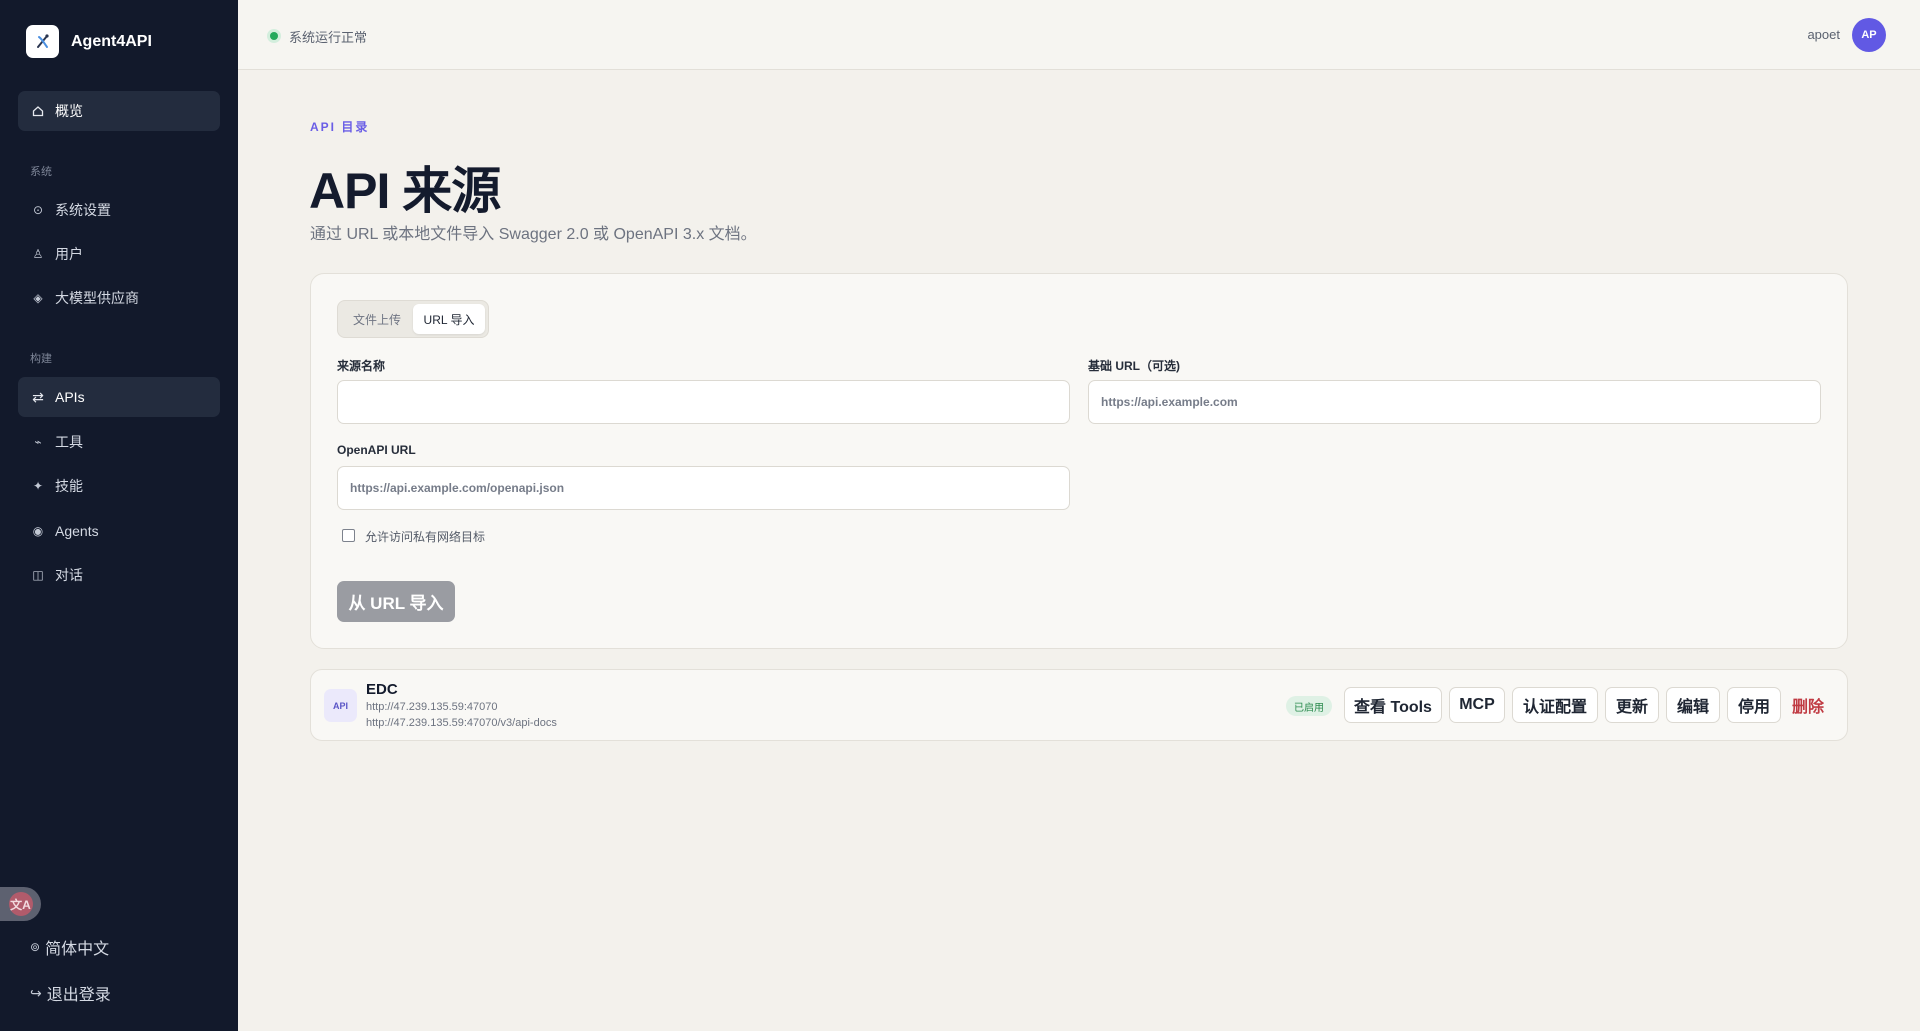 Image resolution: width=1920 pixels, height=1031 pixels. What do you see at coordinates (35, 947) in the screenshot?
I see `globe-icon: ⊚` at bounding box center [35, 947].